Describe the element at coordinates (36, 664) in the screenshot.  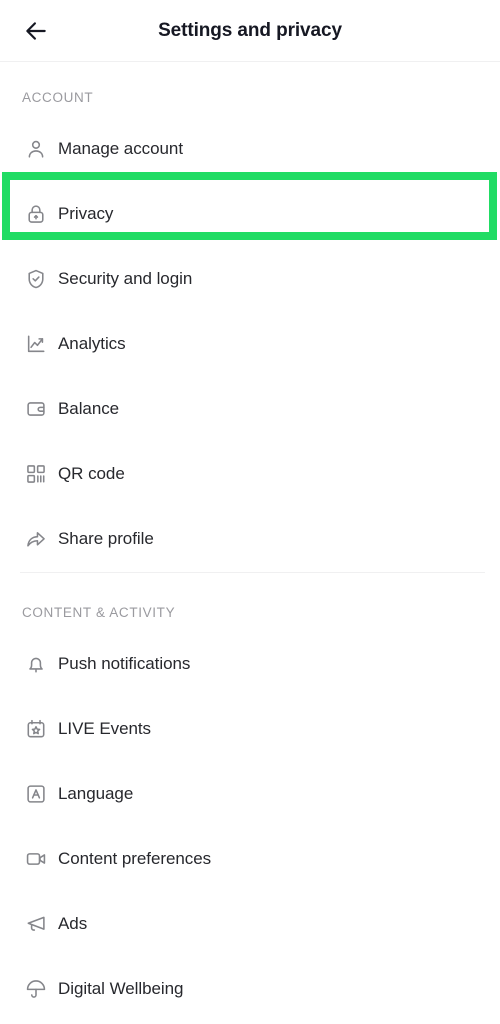
I see `bell-icon` at that location.